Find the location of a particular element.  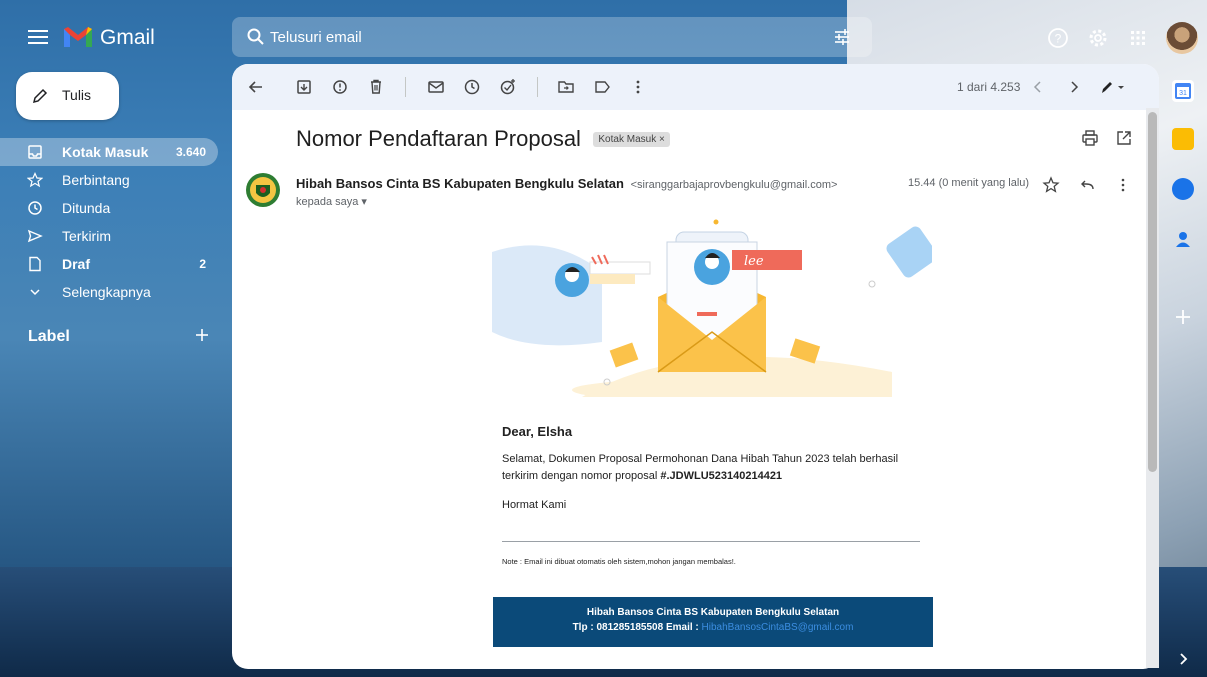

mark-unread-icon is located at coordinates (436, 87).